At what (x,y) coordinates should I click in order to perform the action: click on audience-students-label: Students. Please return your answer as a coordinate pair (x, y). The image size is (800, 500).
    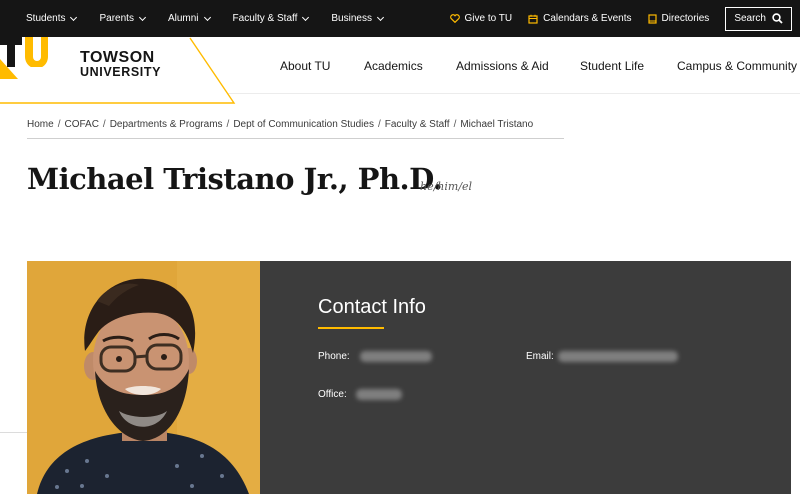
    Looking at the image, I should click on (46, 18).